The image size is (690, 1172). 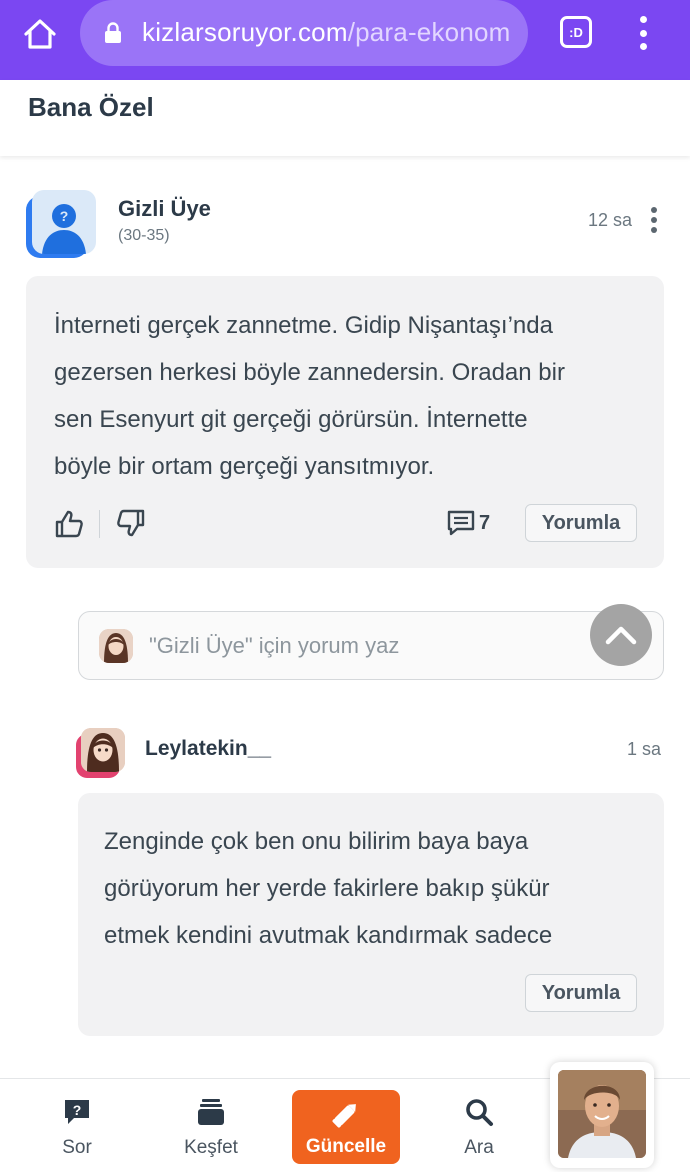 I want to click on cards-icon, so click(x=211, y=1114).